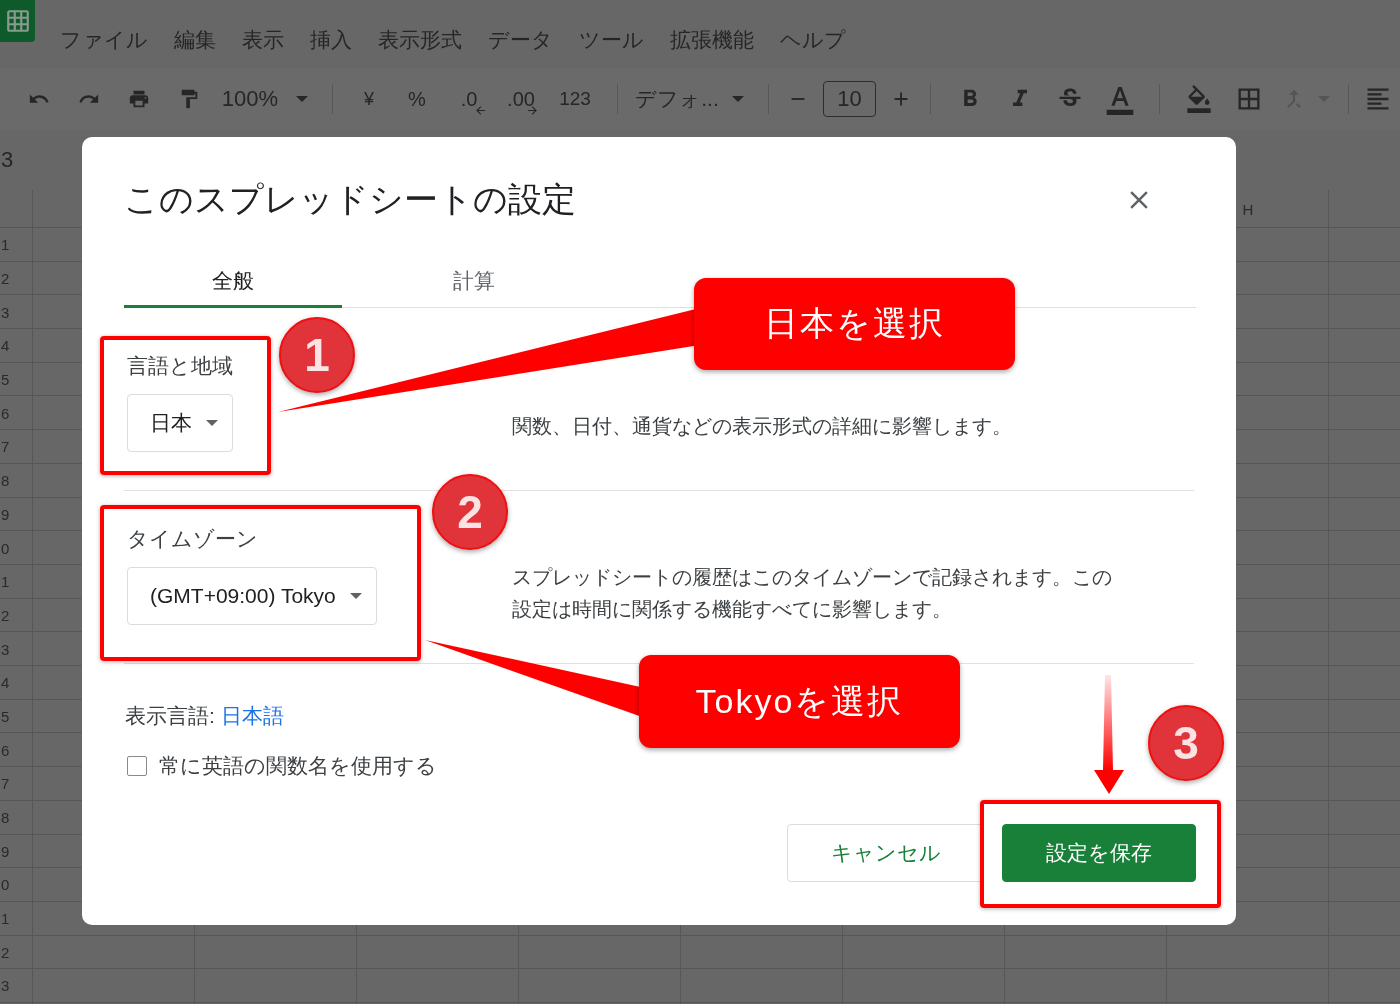  I want to click on field-description: 関数、日付、通貨などの表示形式の詳細に影響します。, so click(762, 426).